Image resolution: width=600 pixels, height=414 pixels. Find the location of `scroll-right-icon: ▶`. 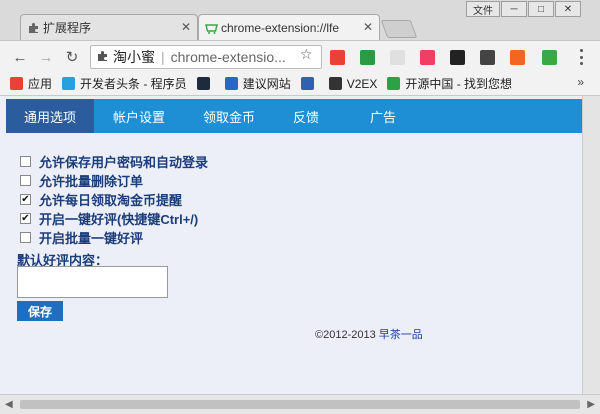

scroll-right-icon: ▶ is located at coordinates (591, 404).